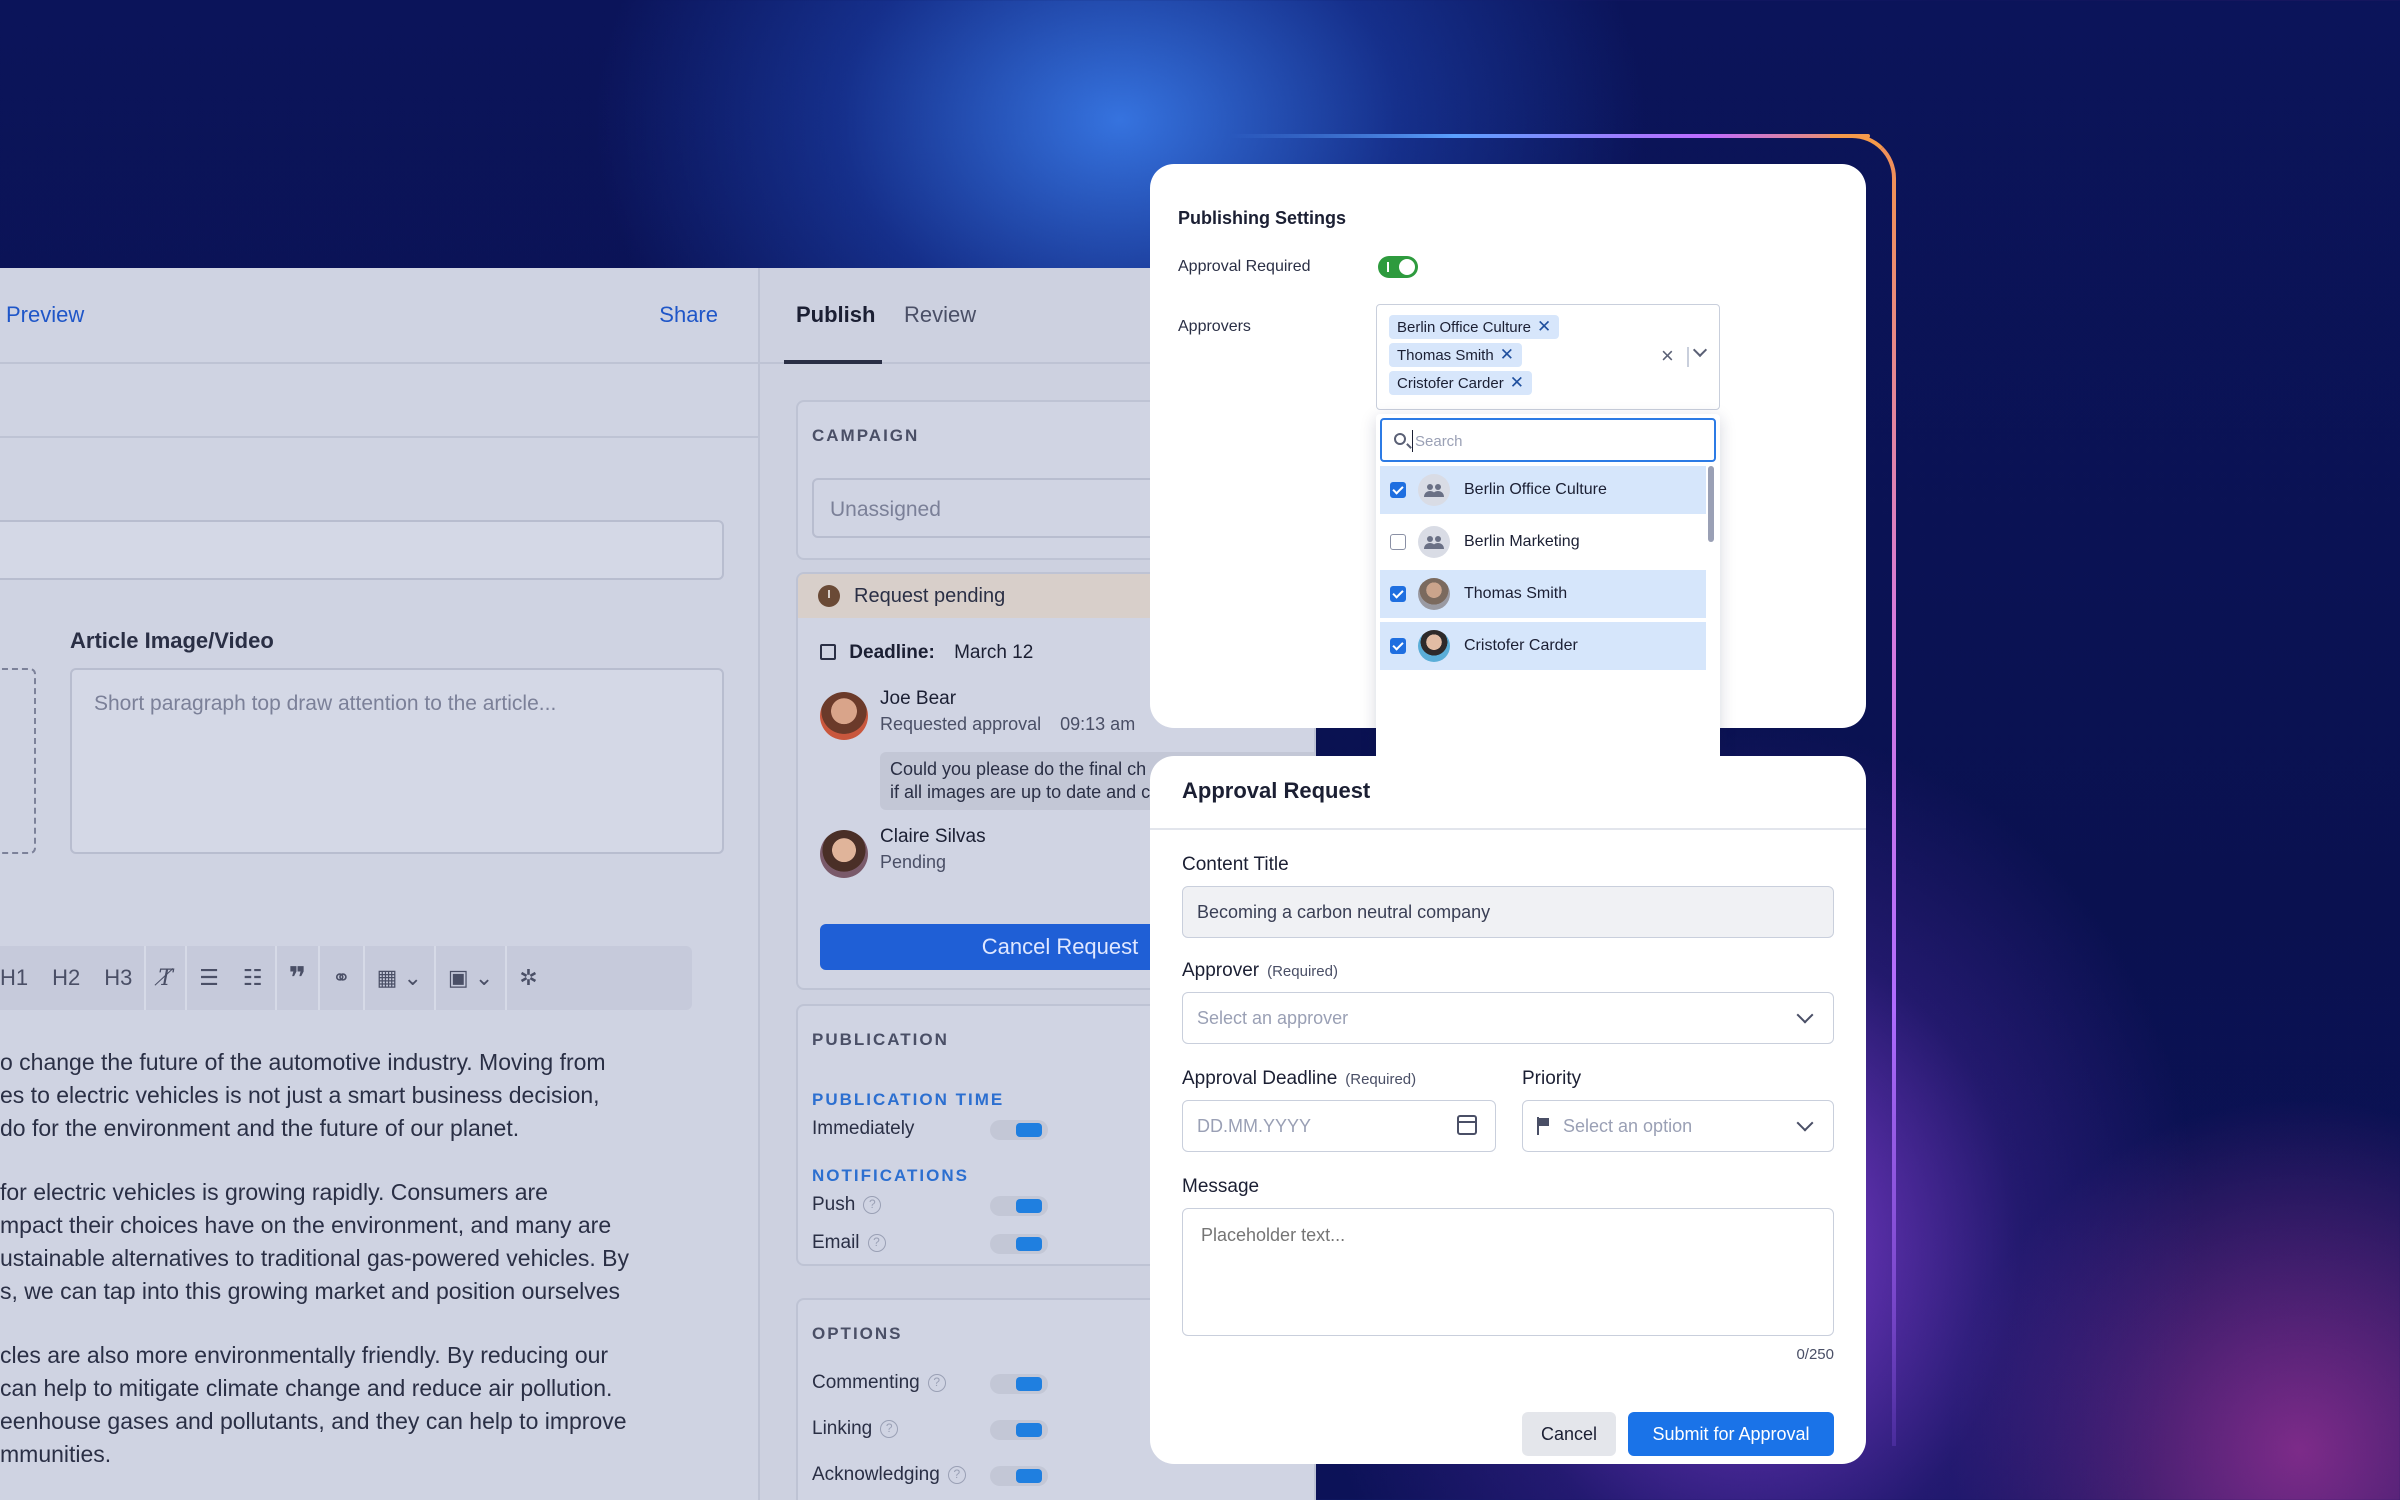  I want to click on dropdown-option: Berlin Marketing, so click(1543, 542).